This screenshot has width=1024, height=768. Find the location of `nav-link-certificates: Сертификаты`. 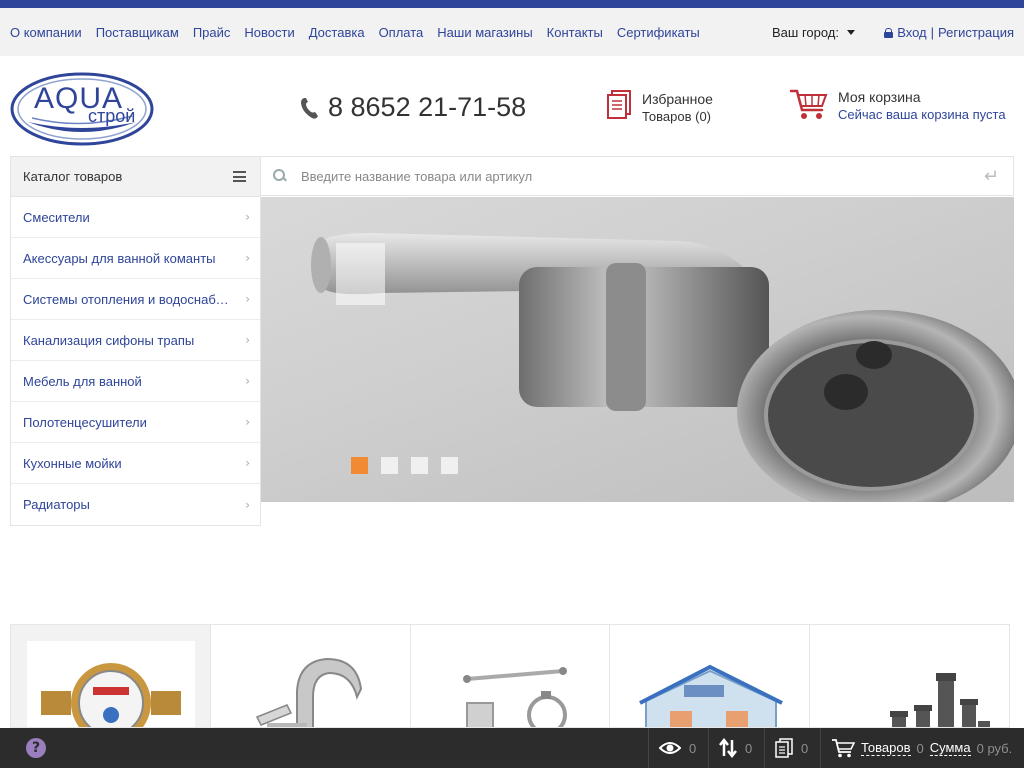

nav-link-certificates: Сертификаты is located at coordinates (658, 32).